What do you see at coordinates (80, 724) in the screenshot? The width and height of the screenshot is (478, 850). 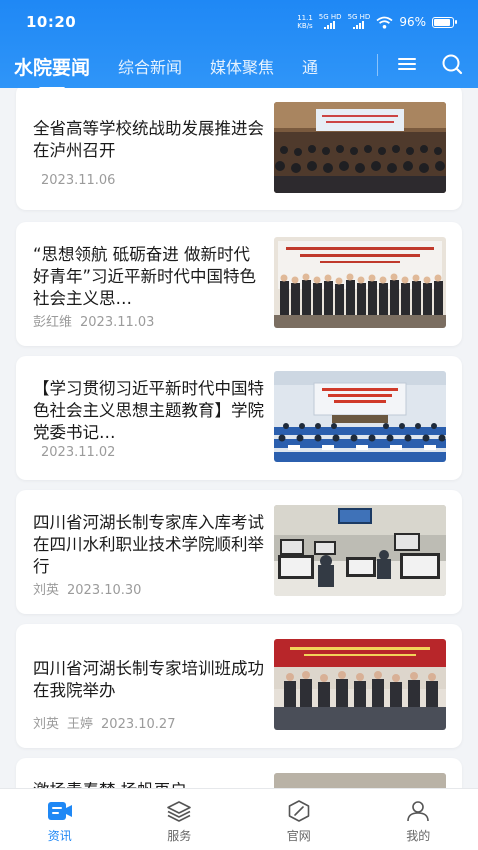 I see `news-author: 王婷` at bounding box center [80, 724].